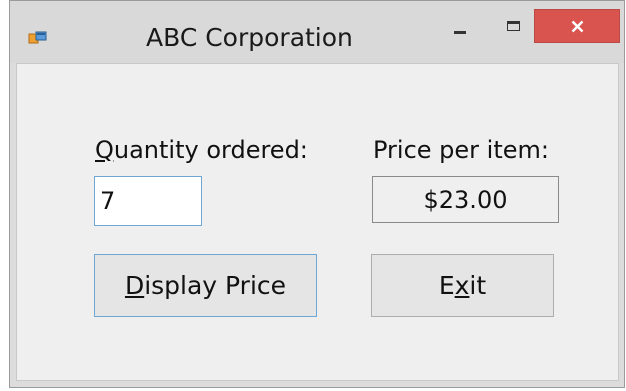  Describe the element at coordinates (465, 199) in the screenshot. I see `price-output: $23.00` at that location.